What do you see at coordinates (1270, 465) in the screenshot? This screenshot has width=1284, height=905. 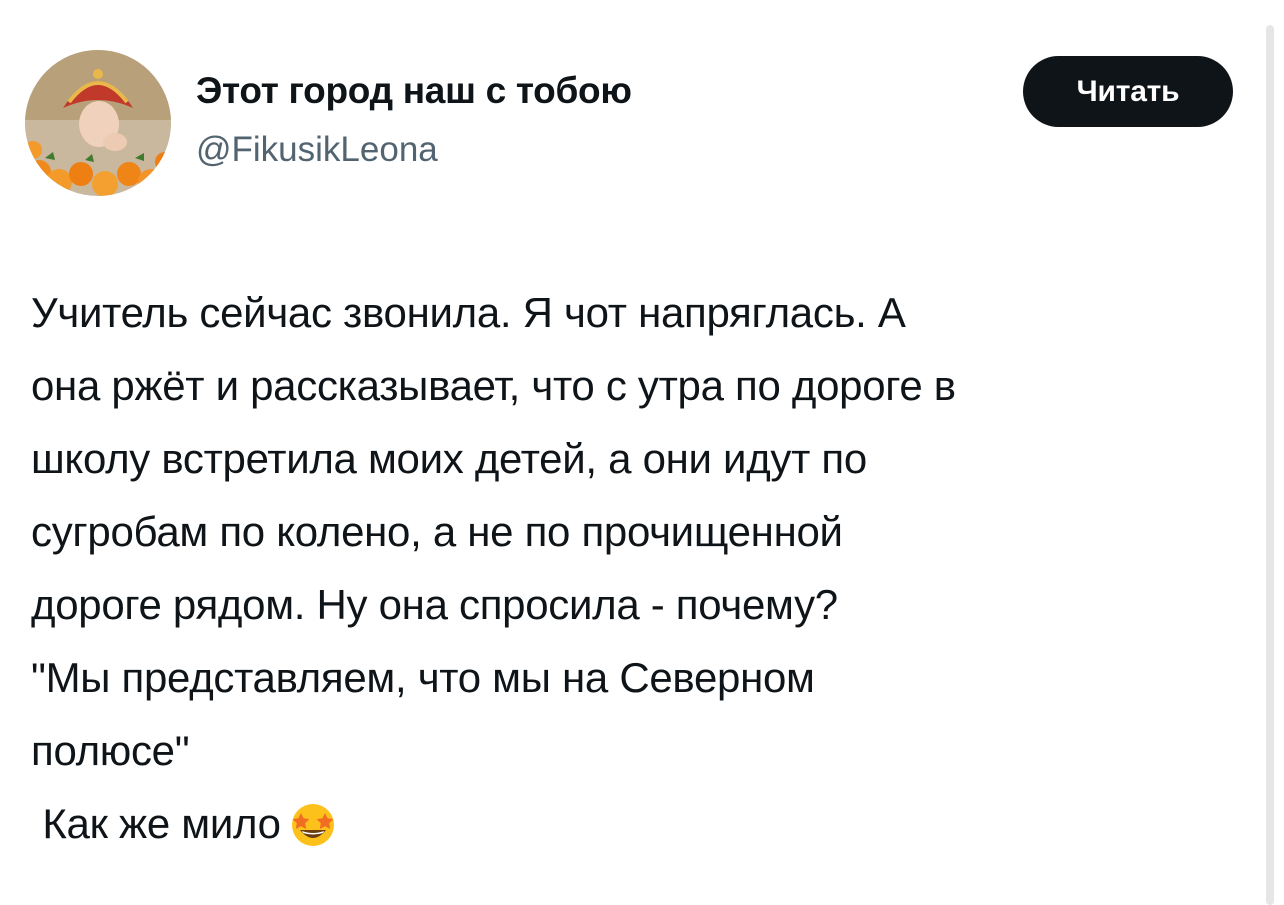 I see `scrollbar` at bounding box center [1270, 465].